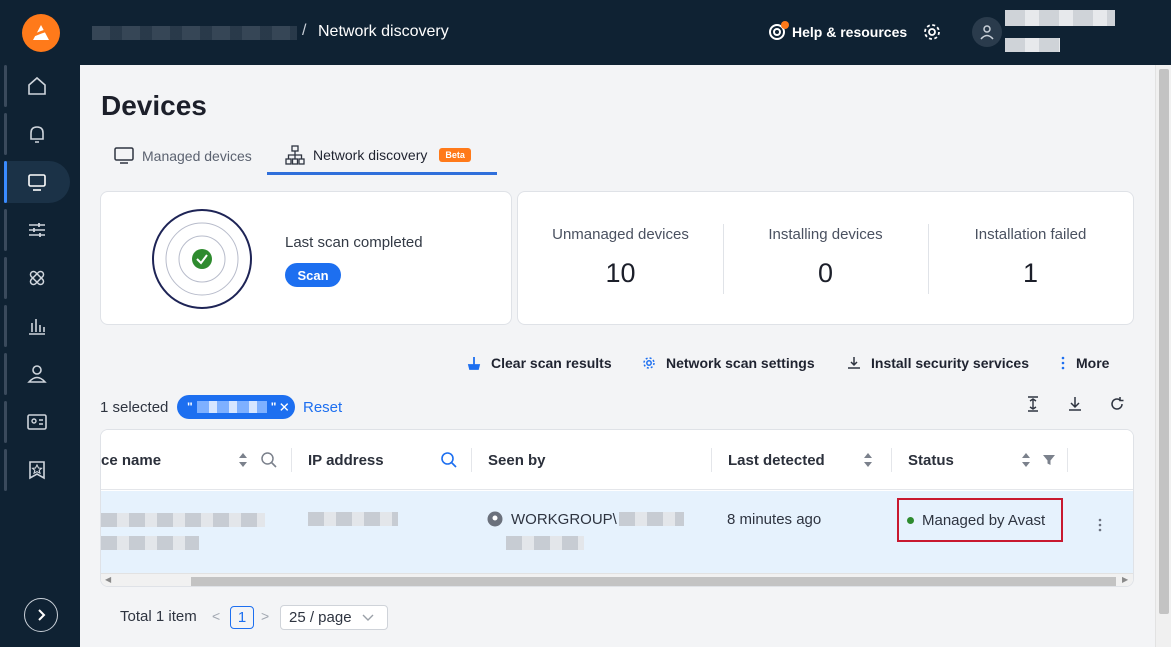 Image resolution: width=1171 pixels, height=647 pixels. I want to click on column-height-button, so click(1033, 404).